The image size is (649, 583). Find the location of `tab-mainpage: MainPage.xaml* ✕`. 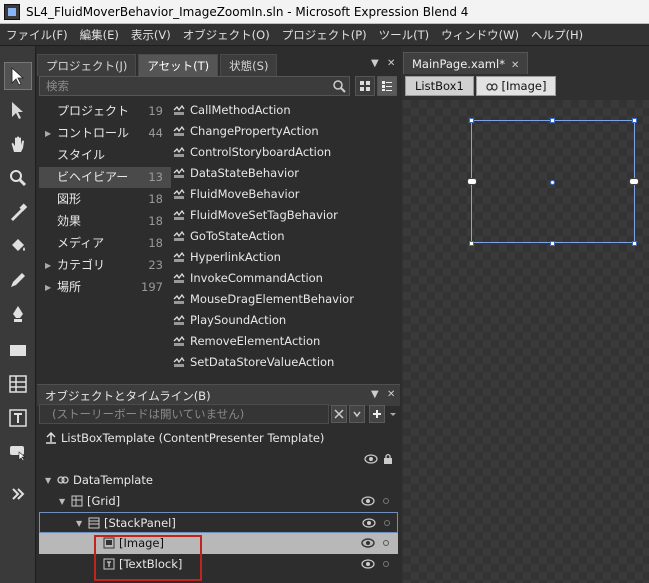

tab-mainpage: MainPage.xaml* ✕ is located at coordinates (466, 63).